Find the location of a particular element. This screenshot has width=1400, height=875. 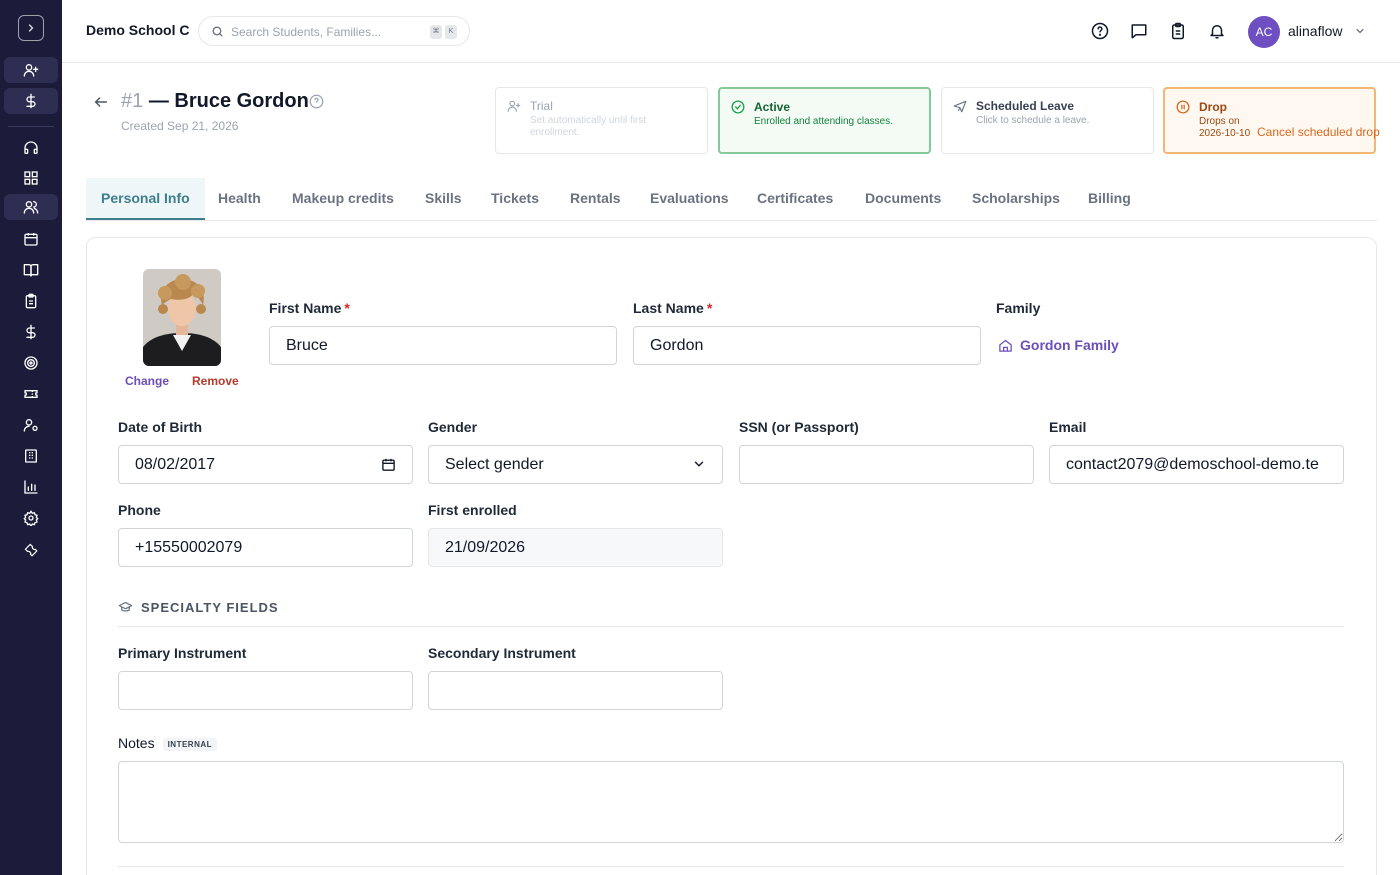

tab-evaluations: Evaluations is located at coordinates (689, 199).